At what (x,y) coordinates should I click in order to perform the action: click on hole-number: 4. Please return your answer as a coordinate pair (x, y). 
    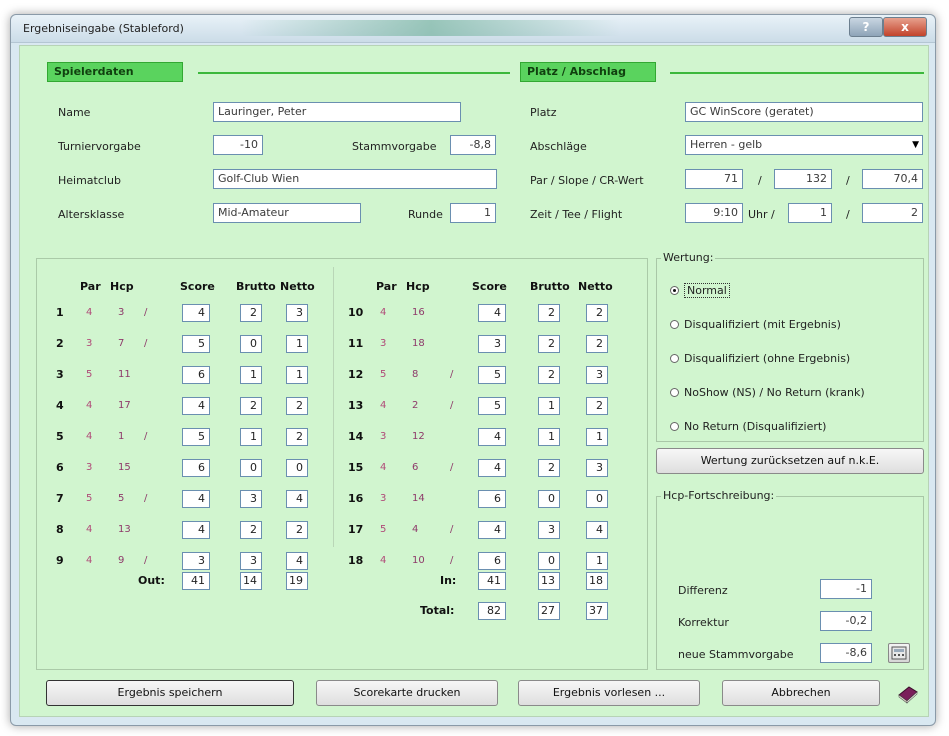
    Looking at the image, I should click on (60, 405).